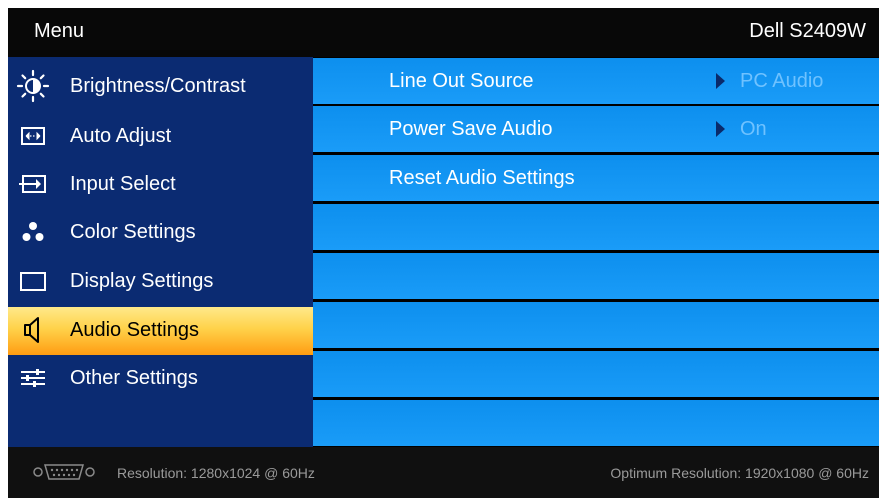 The width and height of the screenshot is (881, 504). Describe the element at coordinates (33, 281) in the screenshot. I see `display-settings-icon` at that location.